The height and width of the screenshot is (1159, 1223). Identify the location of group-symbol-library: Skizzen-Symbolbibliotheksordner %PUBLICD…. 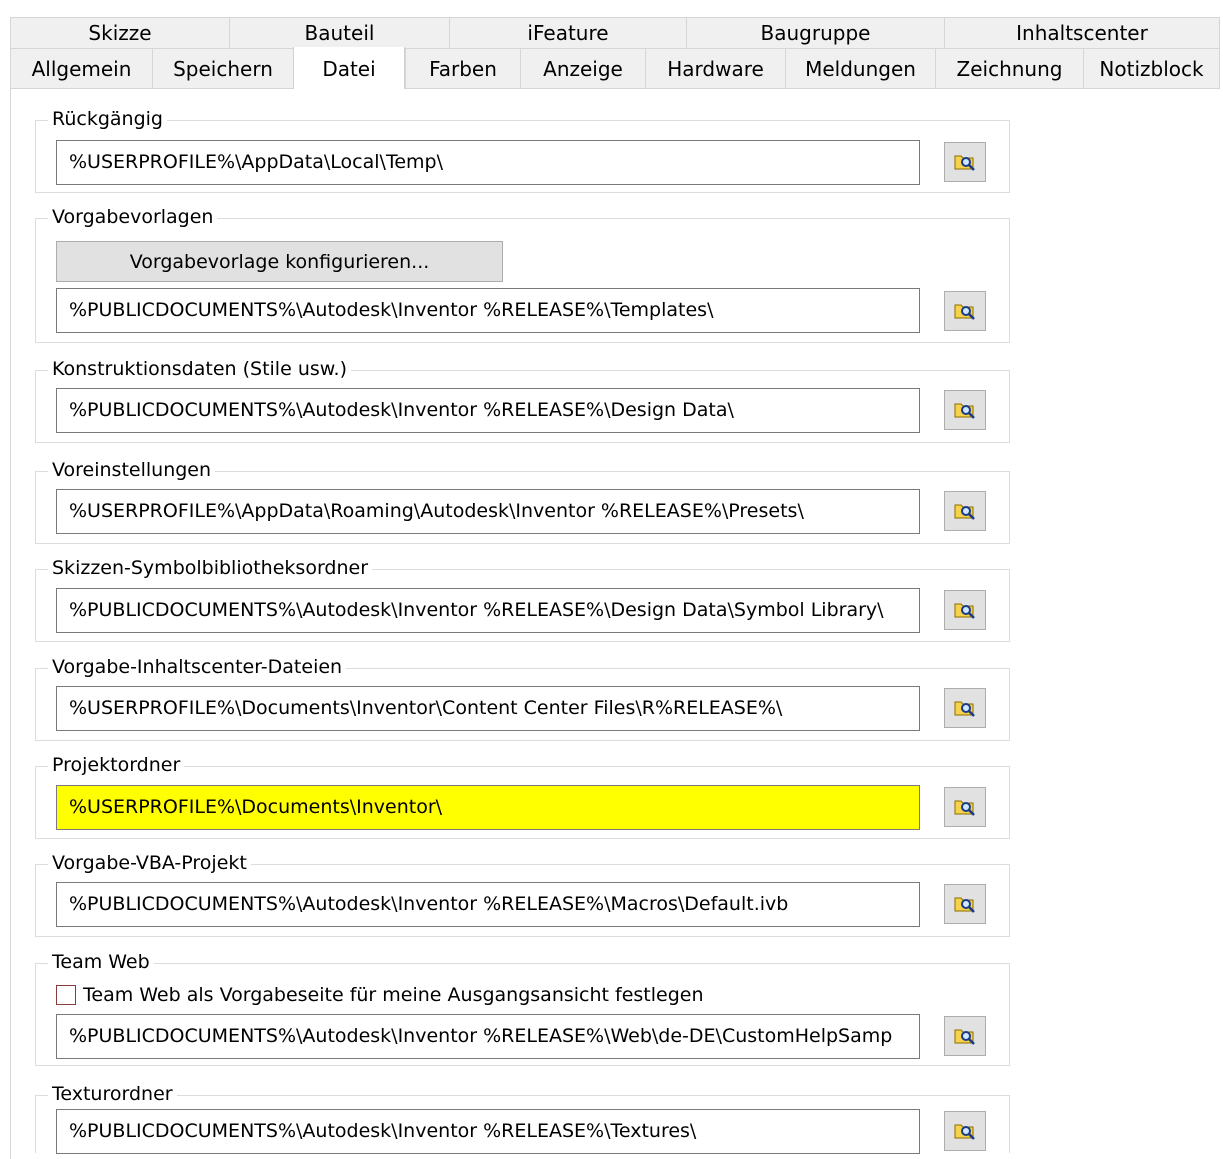
(522, 598).